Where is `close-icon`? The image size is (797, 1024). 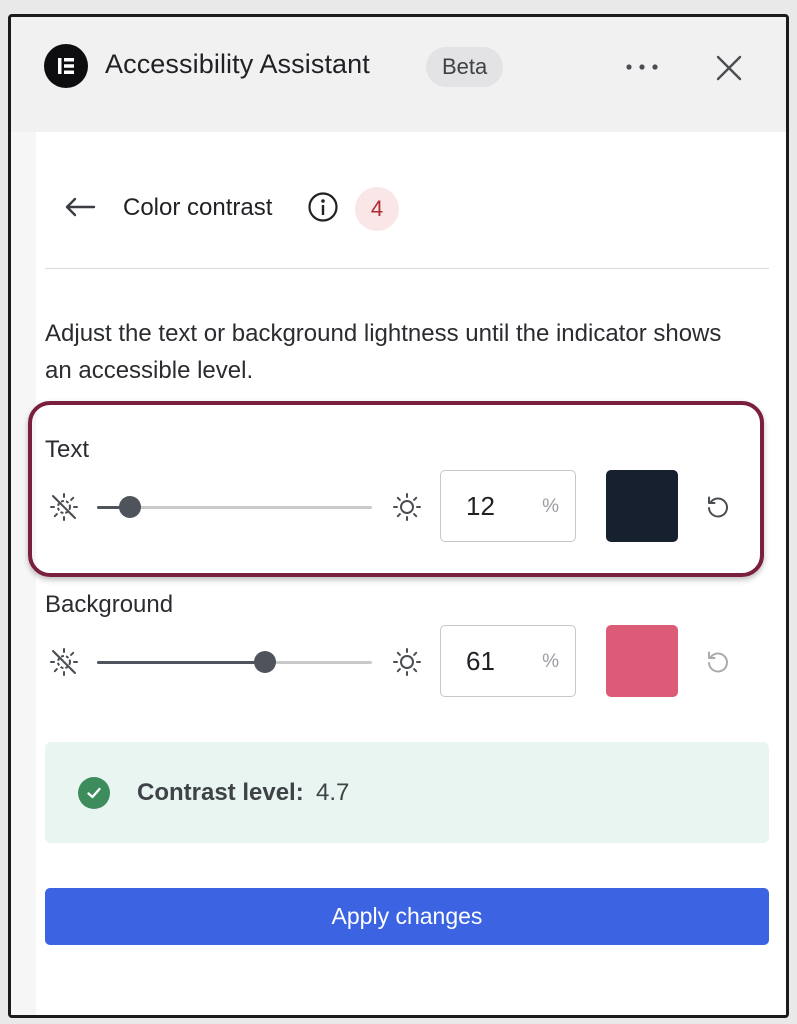
close-icon is located at coordinates (729, 68).